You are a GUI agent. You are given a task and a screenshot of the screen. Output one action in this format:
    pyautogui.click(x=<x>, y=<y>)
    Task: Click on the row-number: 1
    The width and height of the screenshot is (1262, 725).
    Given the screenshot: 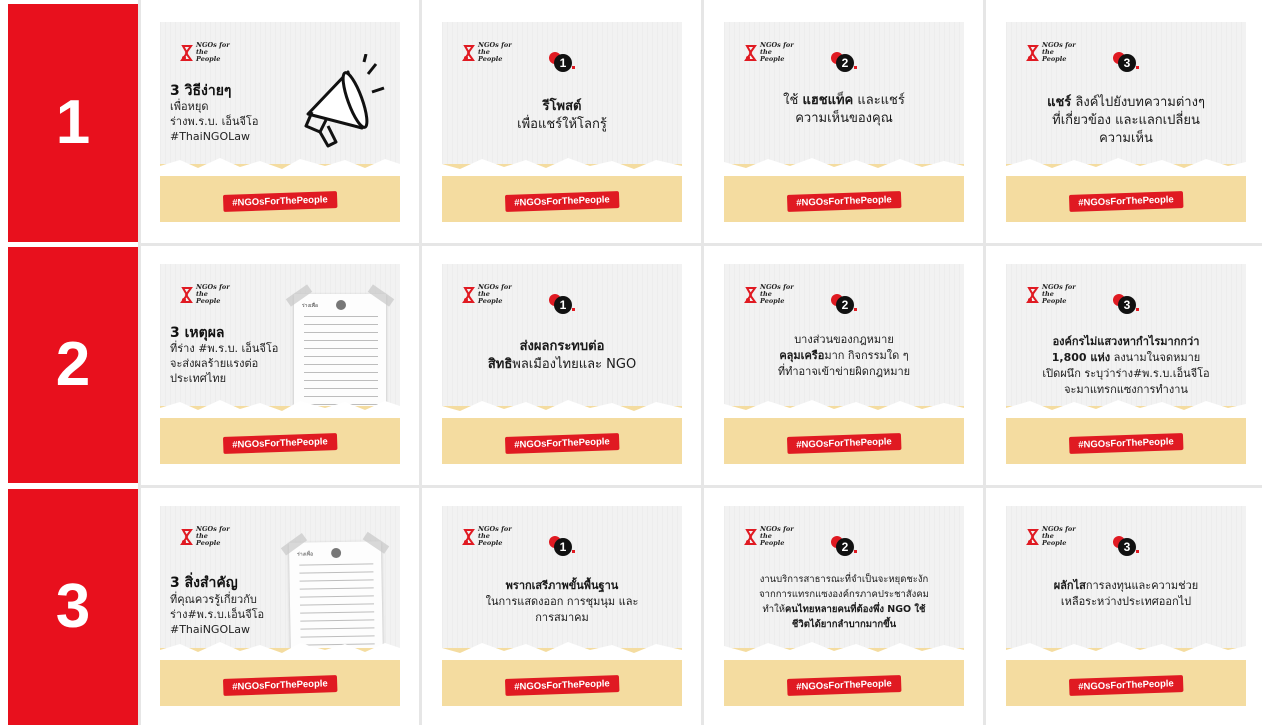 What is the action you would take?
    pyautogui.click(x=73, y=122)
    